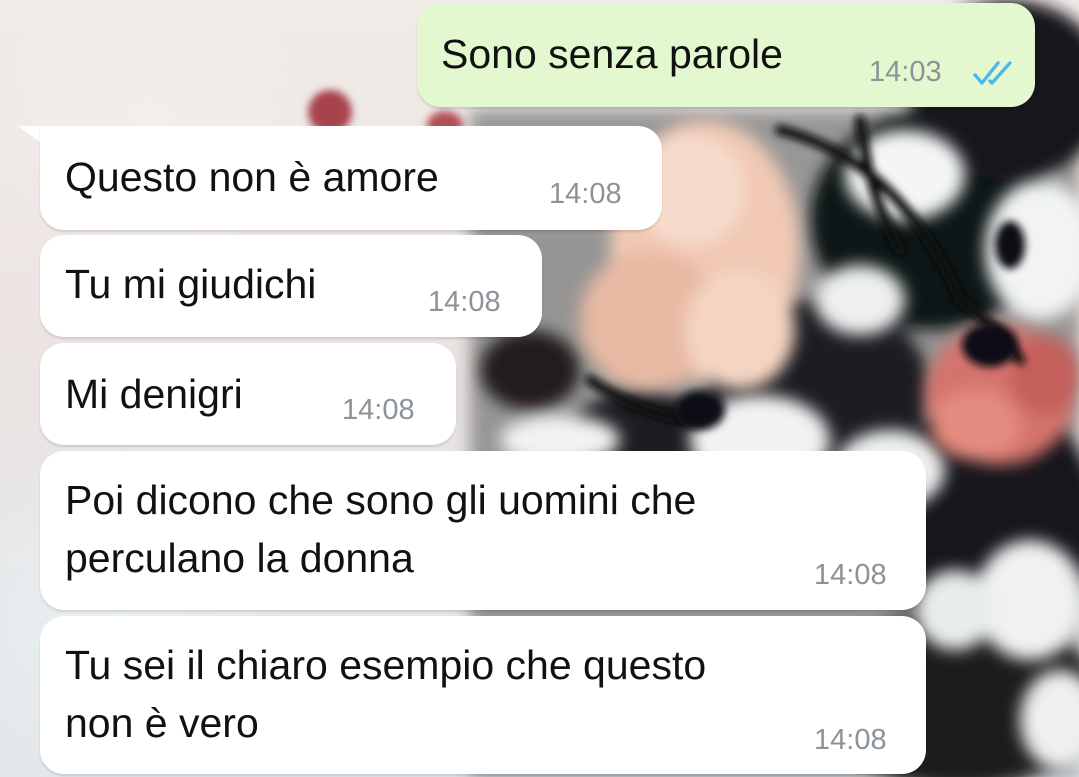 The height and width of the screenshot is (777, 1079). I want to click on outgoing-message-bubble: Sono senza parole 14:03, so click(726, 55).